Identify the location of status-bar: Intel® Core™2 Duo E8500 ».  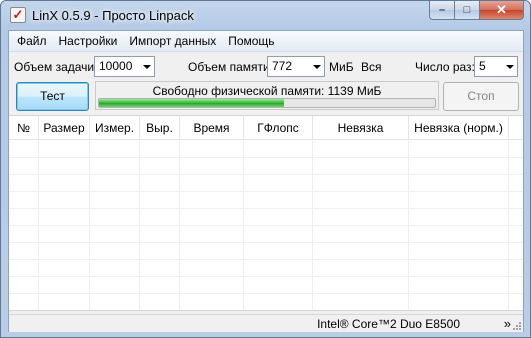
(266, 323).